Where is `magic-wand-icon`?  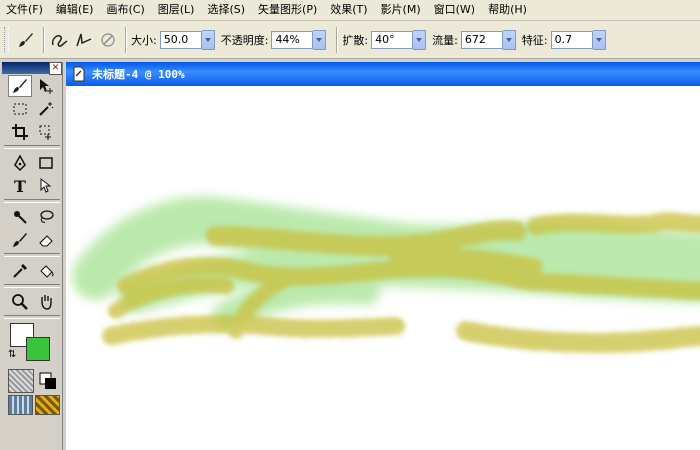
magic-wand-icon is located at coordinates (46, 109).